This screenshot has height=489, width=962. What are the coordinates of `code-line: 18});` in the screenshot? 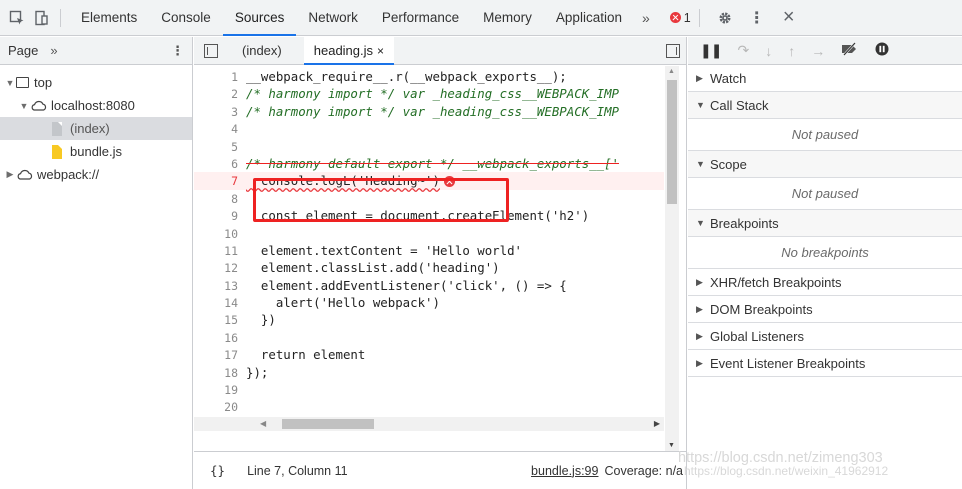 It's located at (429, 372).